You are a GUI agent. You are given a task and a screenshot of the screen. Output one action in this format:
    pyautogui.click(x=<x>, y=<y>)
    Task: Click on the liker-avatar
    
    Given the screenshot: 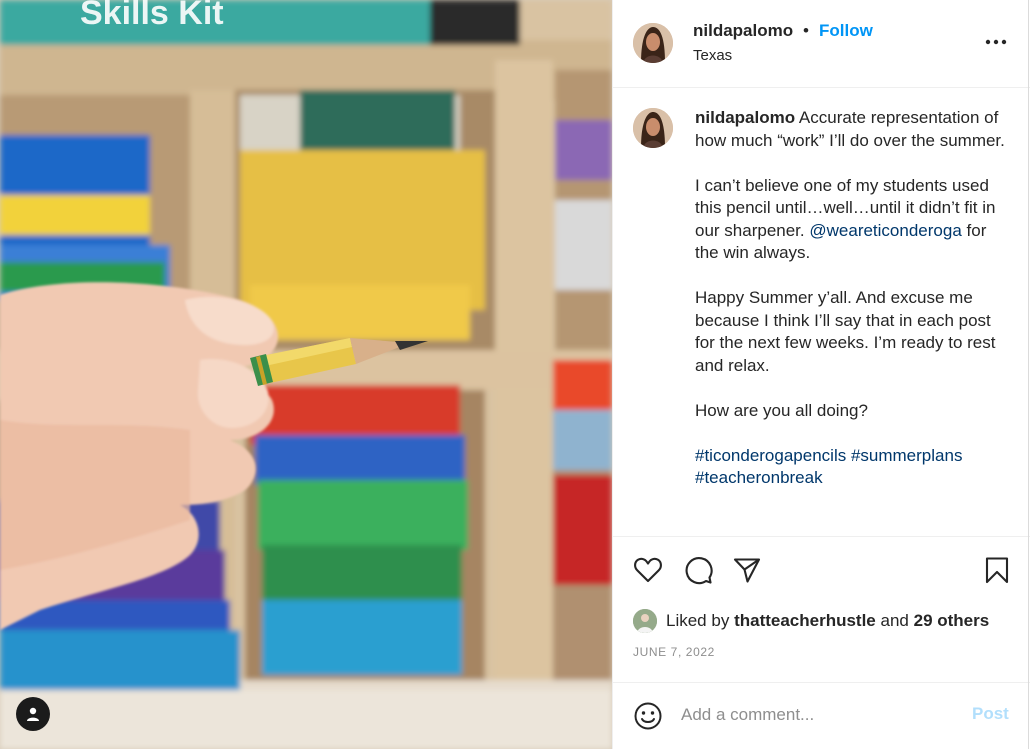 What is the action you would take?
    pyautogui.click(x=645, y=621)
    